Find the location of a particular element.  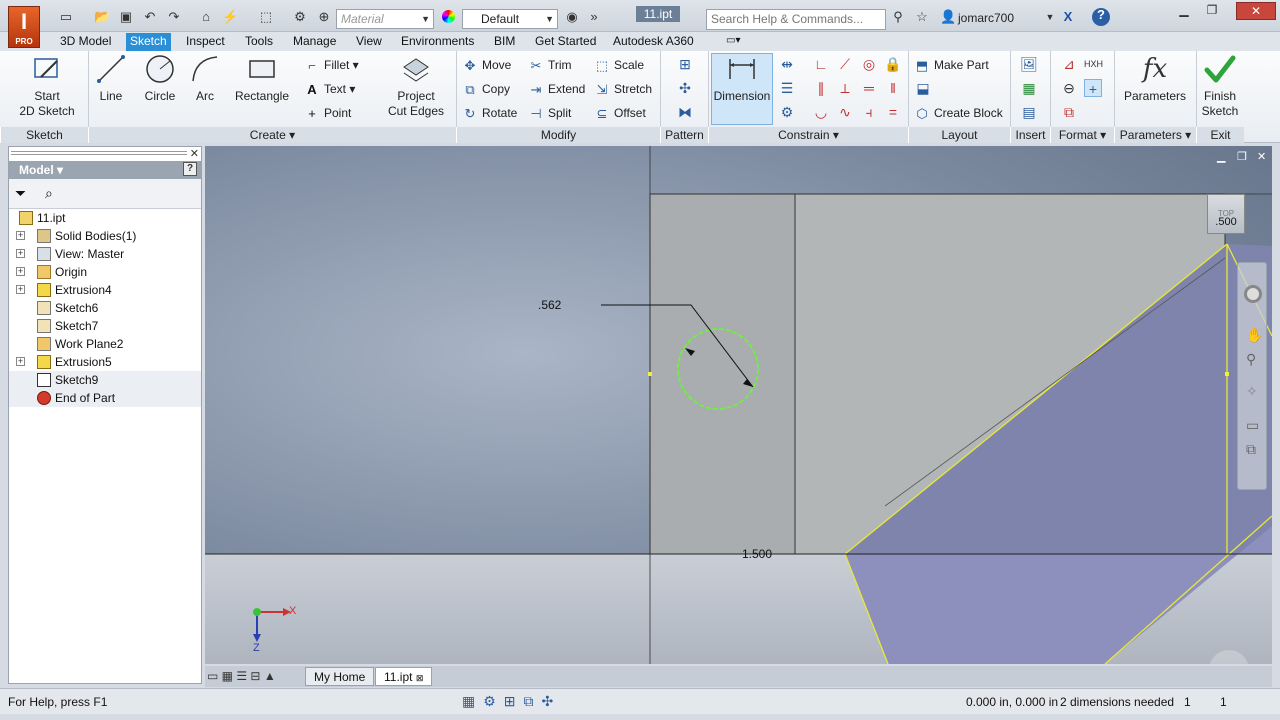

tree-root: 11.ipt is located at coordinates (105, 218).